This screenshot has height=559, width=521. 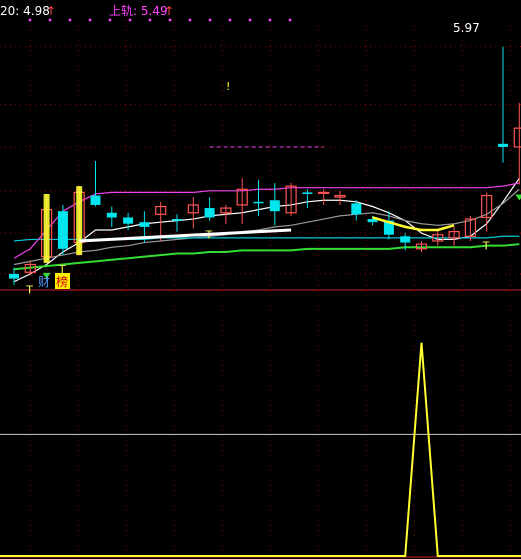 What do you see at coordinates (266, 227) in the screenshot?
I see `series-line-ma_gray` at bounding box center [266, 227].